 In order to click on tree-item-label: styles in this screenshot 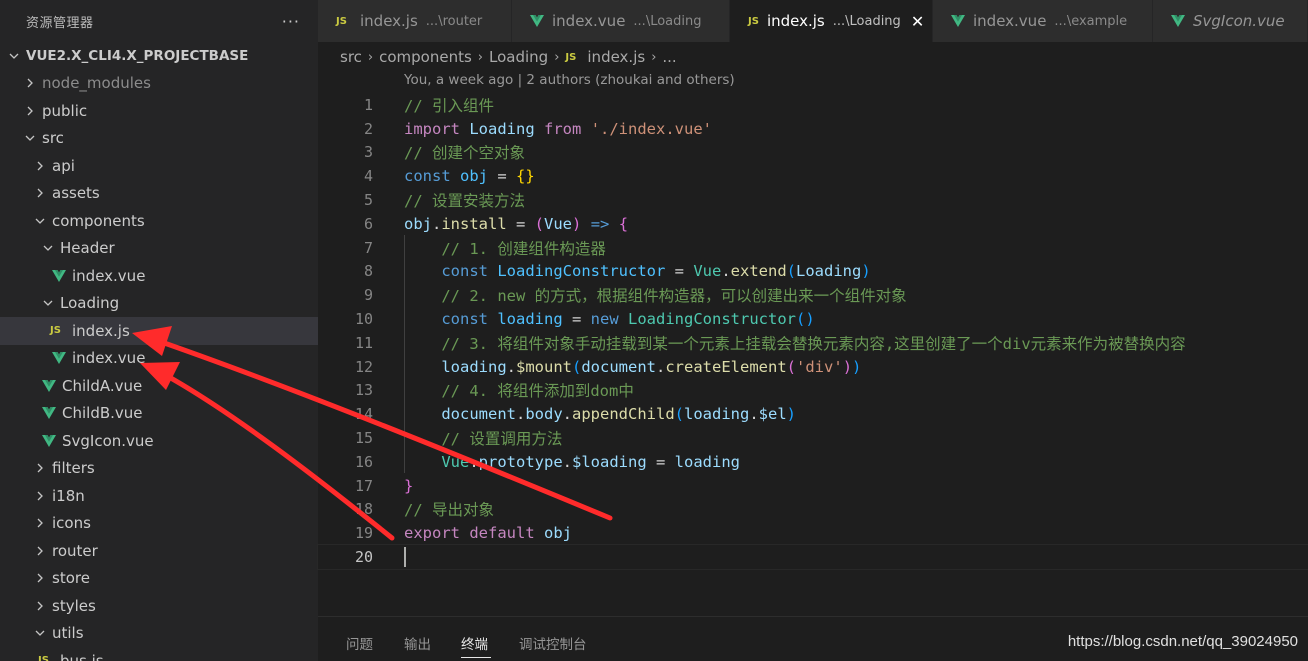, I will do `click(74, 605)`.